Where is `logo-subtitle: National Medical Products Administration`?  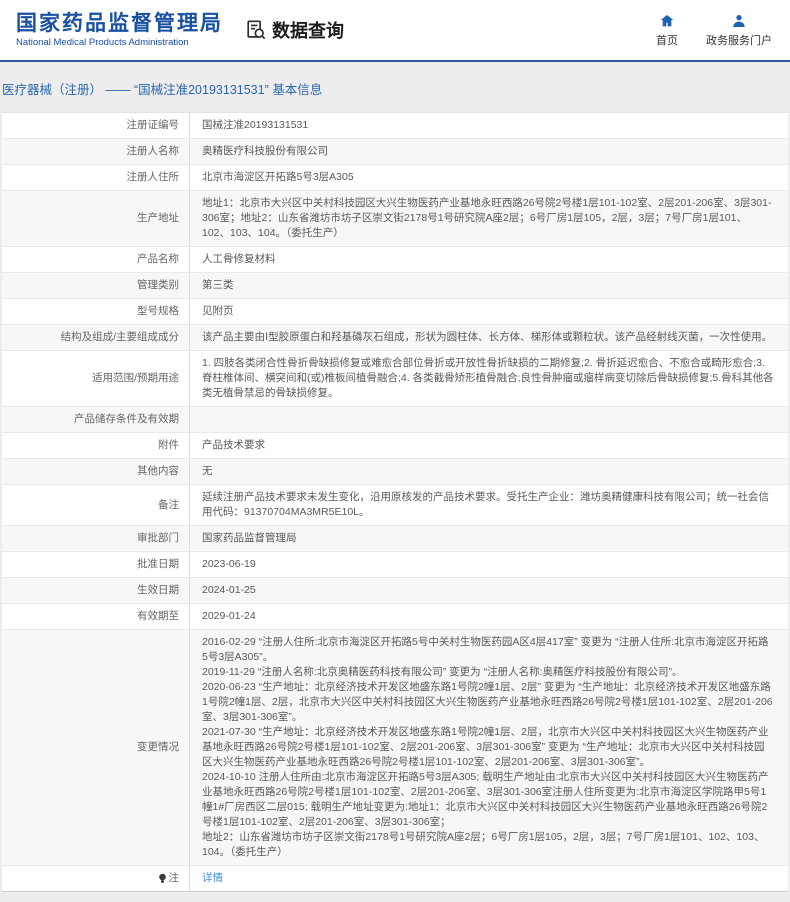
logo-subtitle: National Medical Products Administration is located at coordinates (102, 42).